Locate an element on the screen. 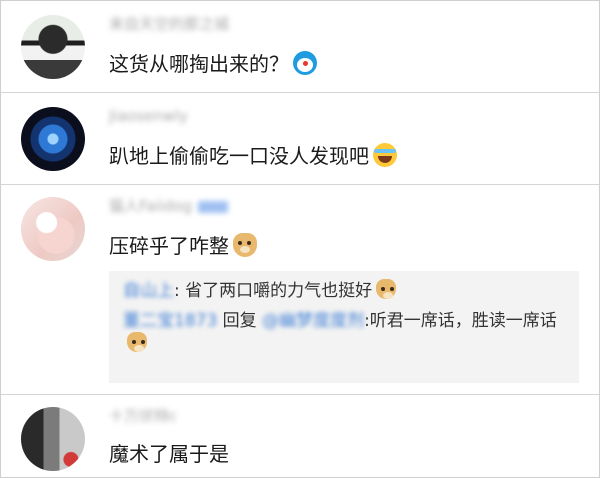 The height and width of the screenshot is (478, 600). comment-text: 魔术了属于是 is located at coordinates (169, 454).